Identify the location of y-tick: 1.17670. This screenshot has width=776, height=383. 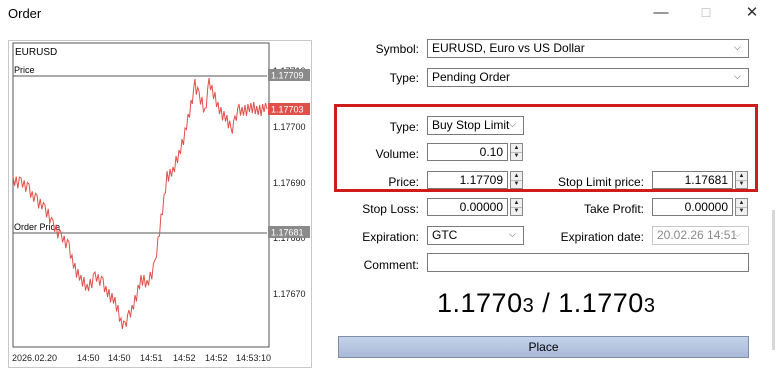
(289, 294).